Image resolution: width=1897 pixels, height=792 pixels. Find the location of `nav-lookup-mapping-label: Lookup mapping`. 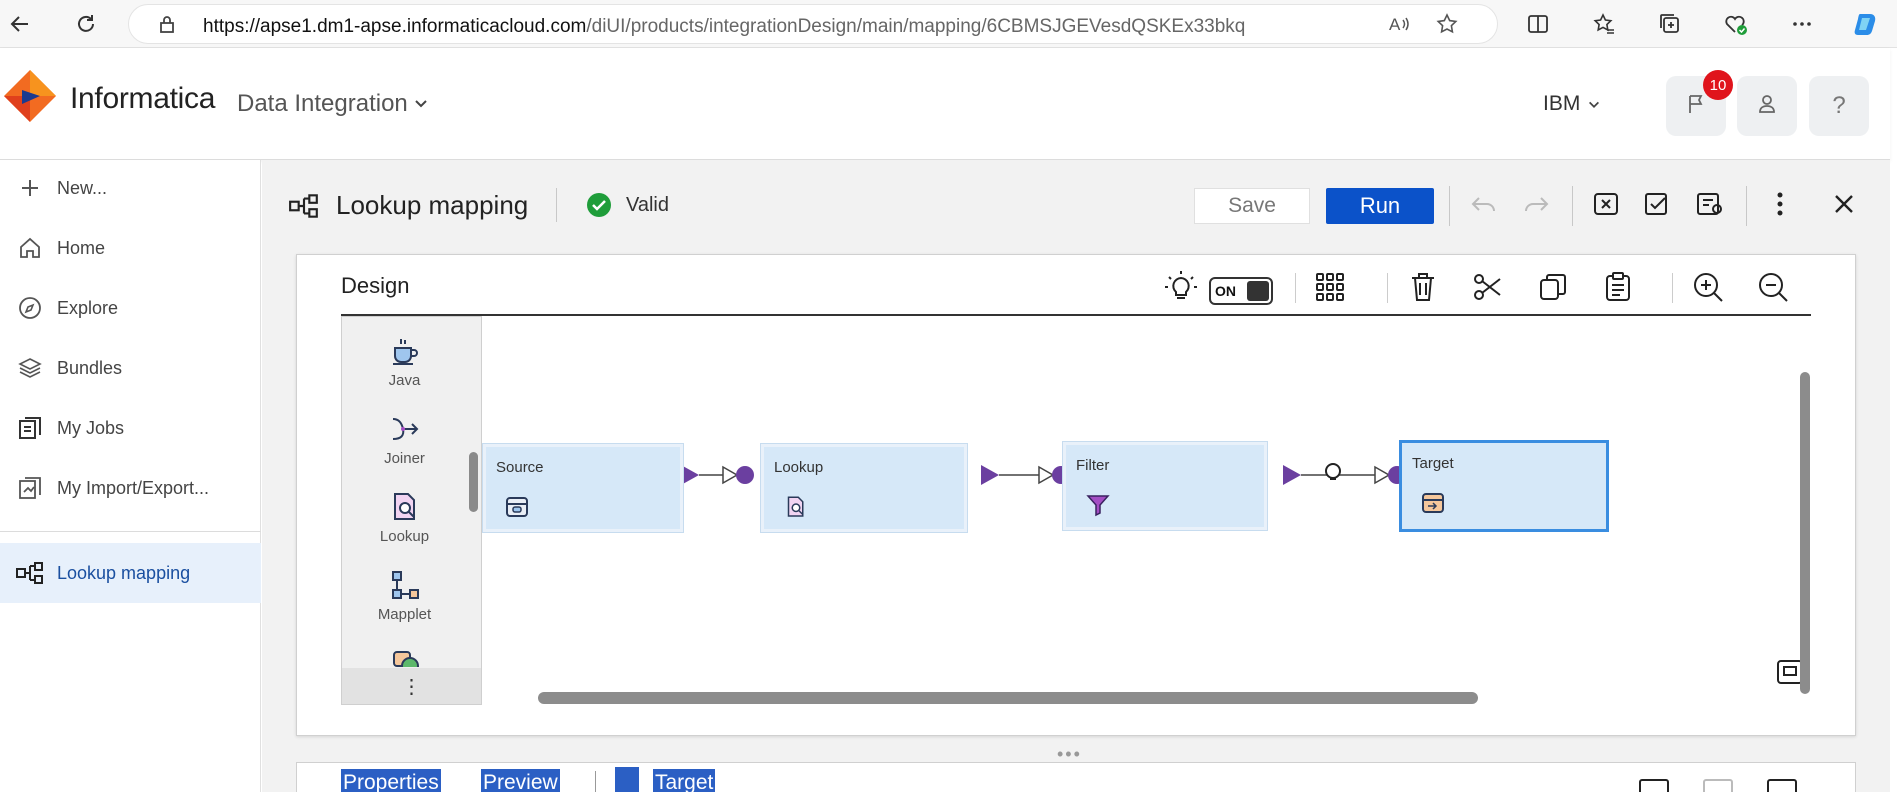

nav-lookup-mapping-label: Lookup mapping is located at coordinates (124, 572).